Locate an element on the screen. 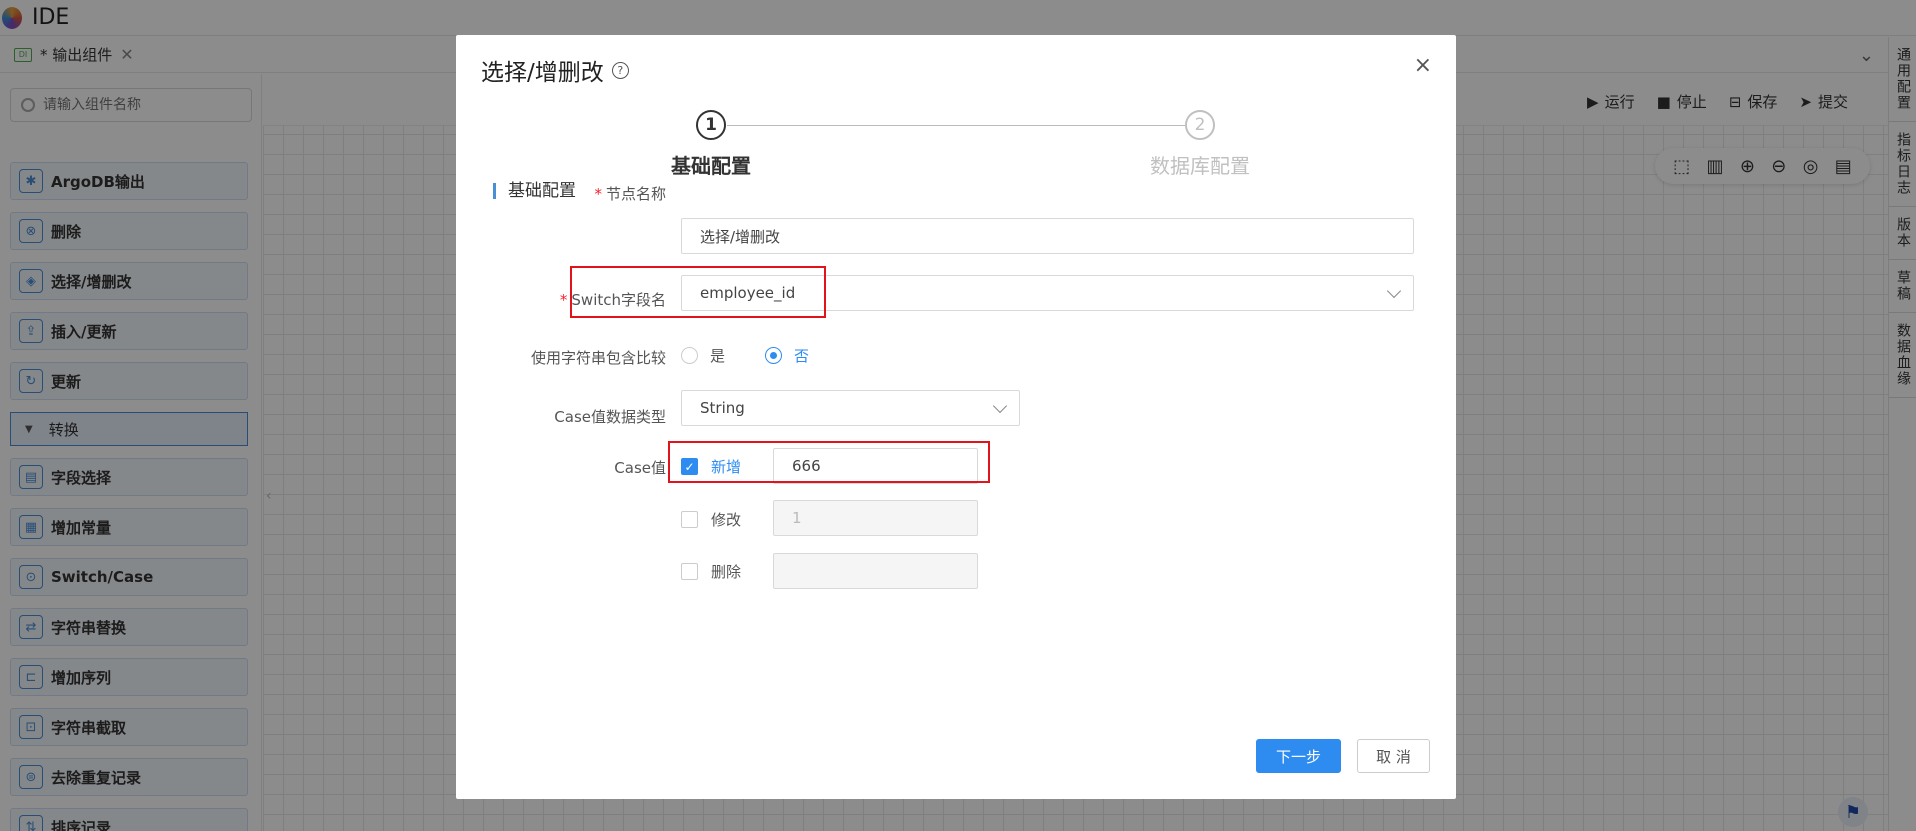  checkbox-delete-label: 删除 is located at coordinates (726, 572).